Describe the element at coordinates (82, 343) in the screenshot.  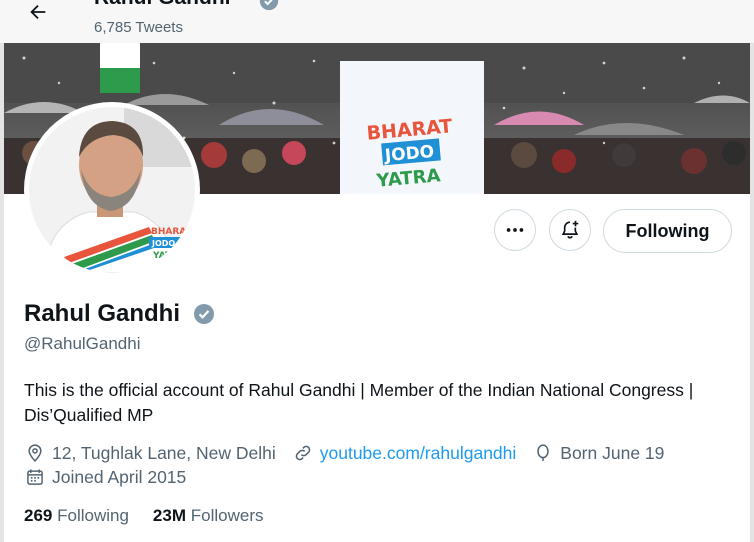
I see `profile-handle: @RahulGandhi` at that location.